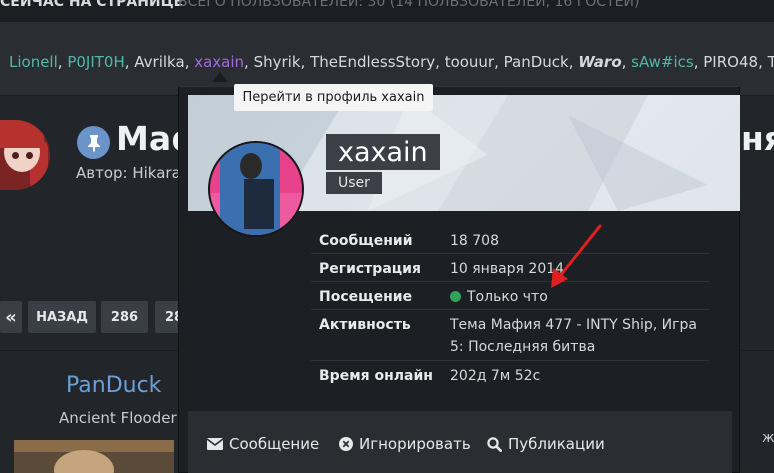 The image size is (774, 473). What do you see at coordinates (113, 385) in the screenshot?
I see `post-author-name: PanDuck` at bounding box center [113, 385].